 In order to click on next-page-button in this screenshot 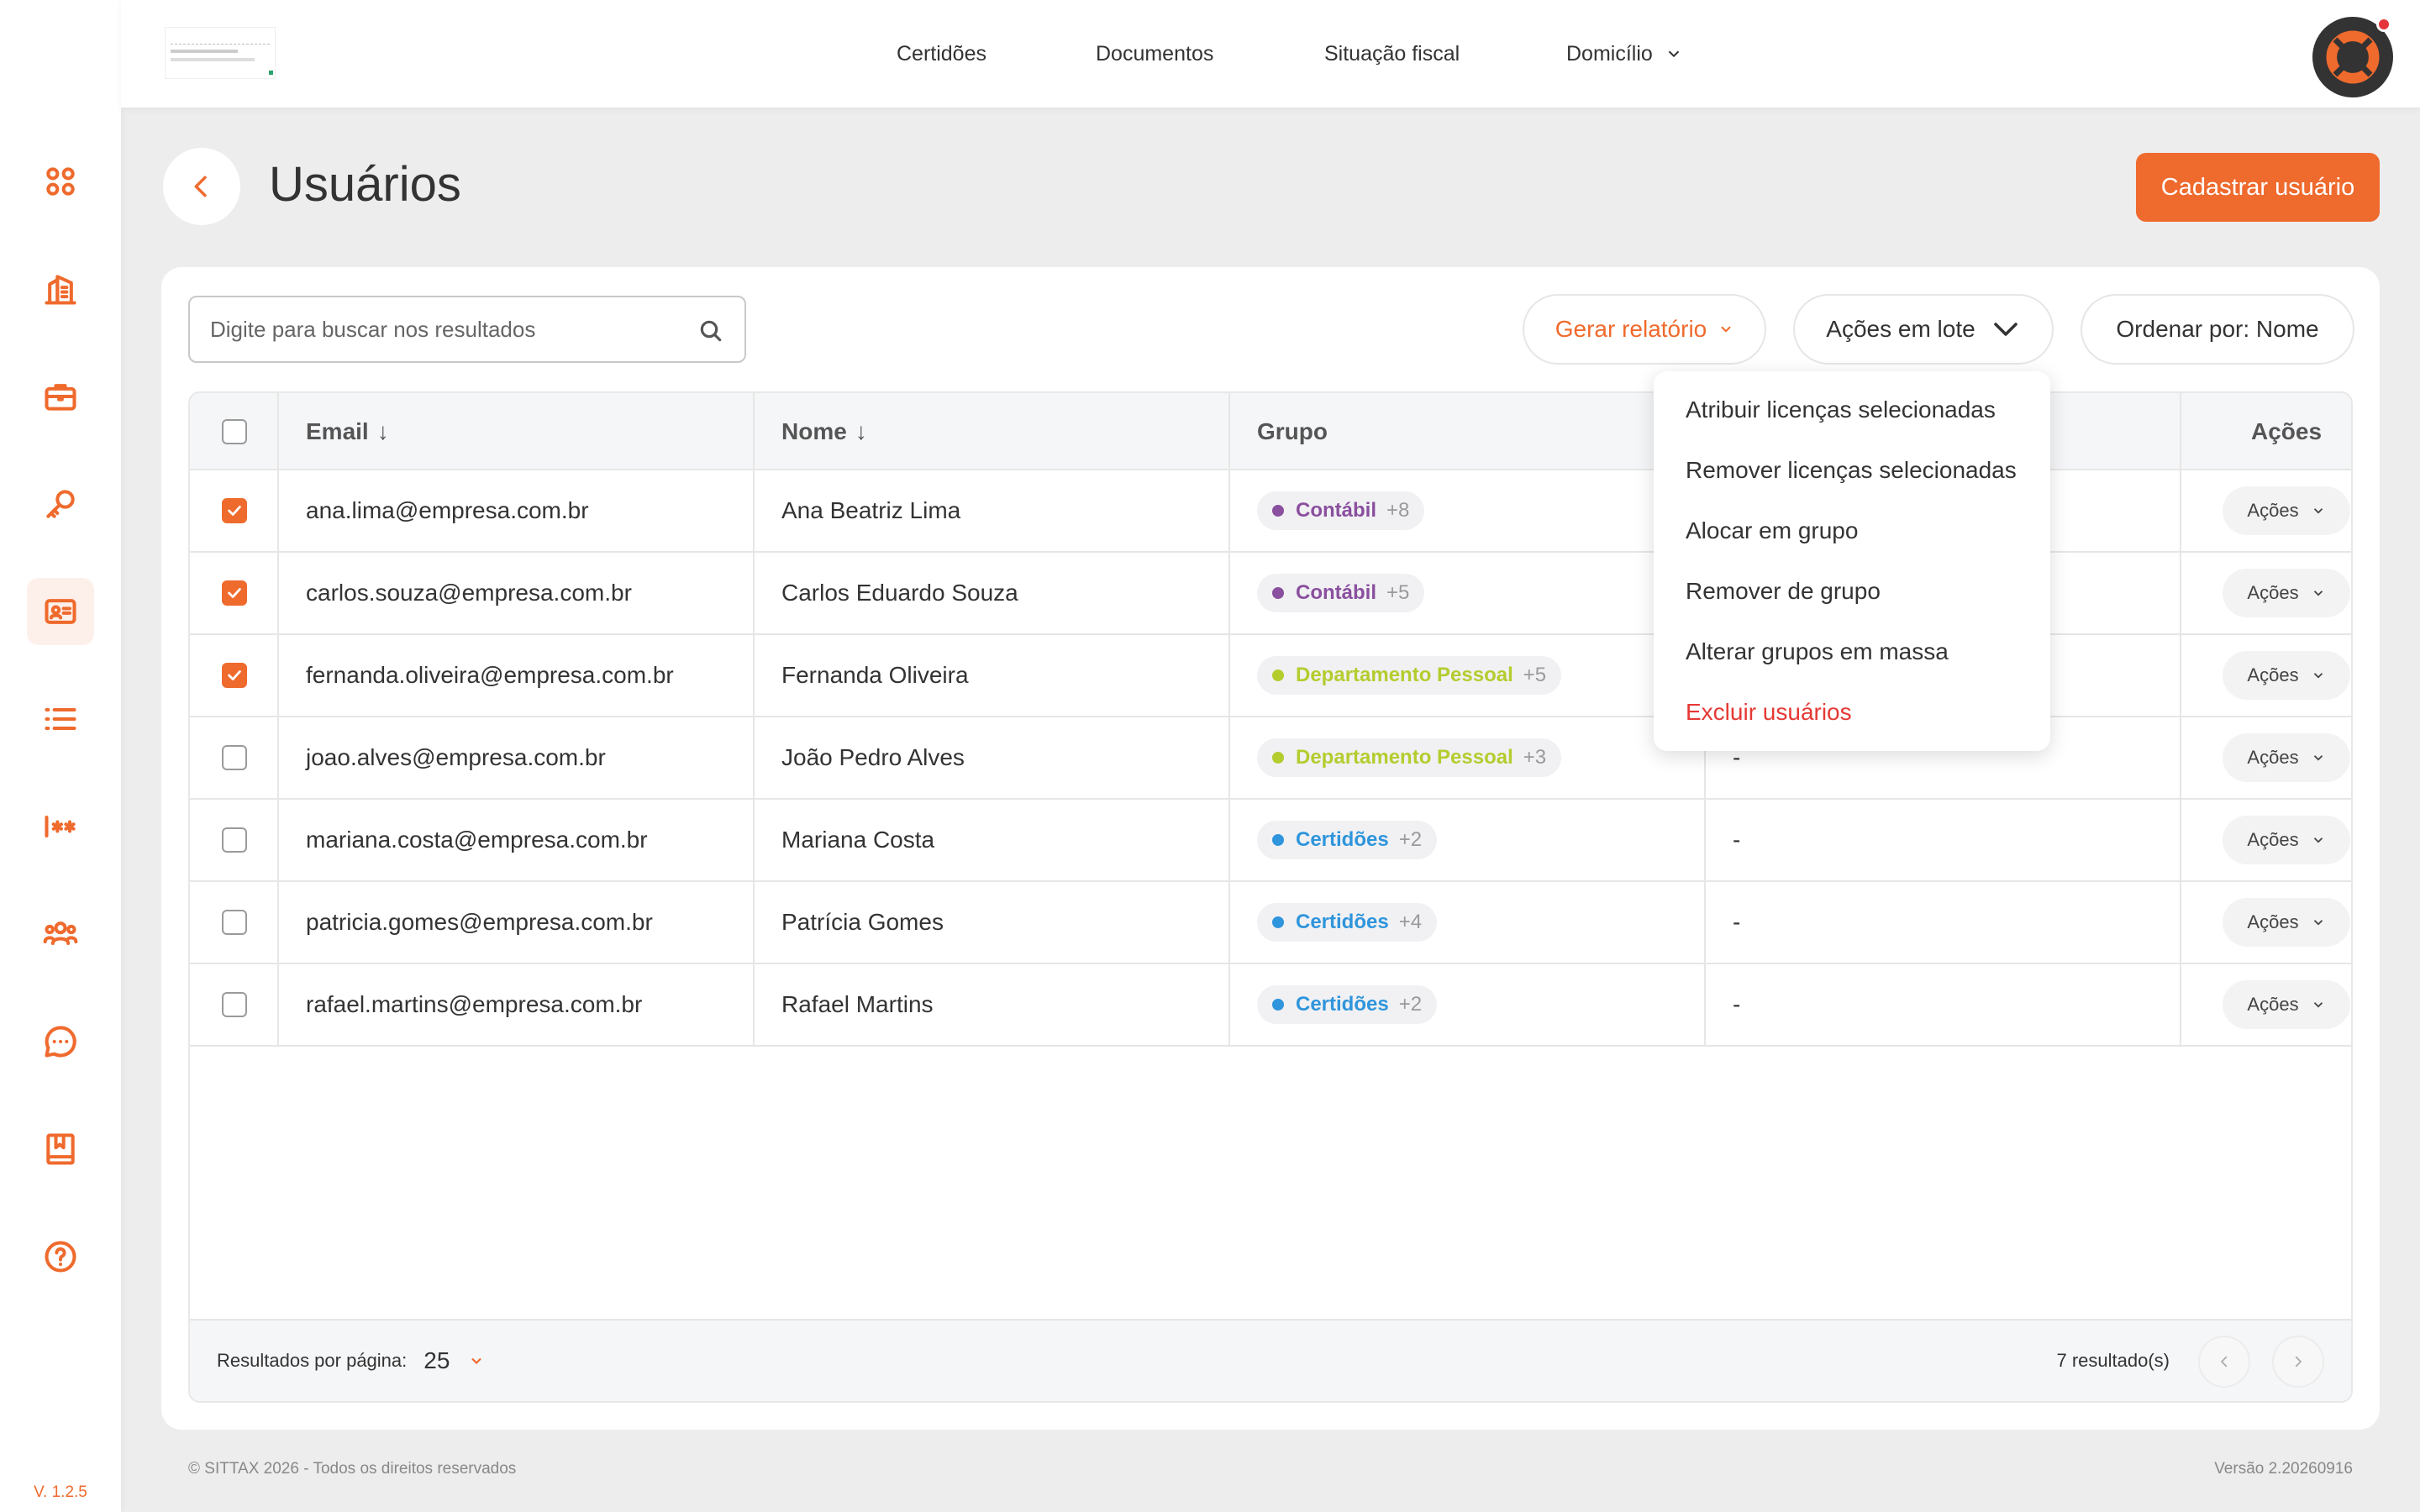, I will do `click(2298, 1362)`.